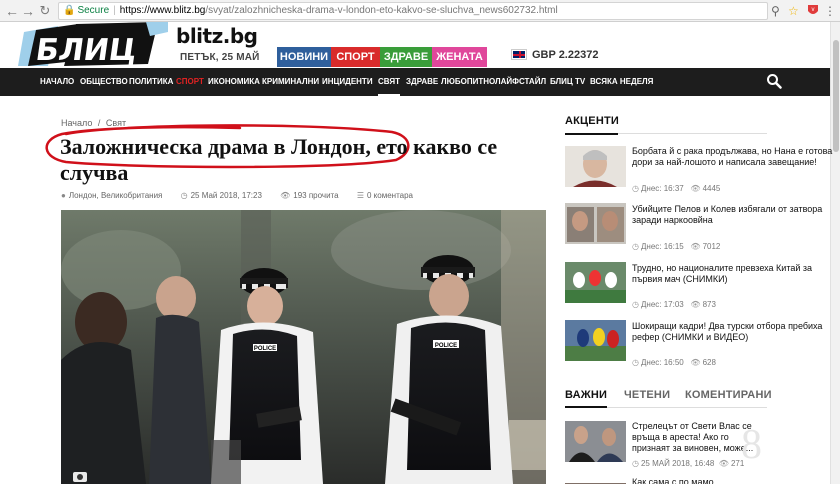 The image size is (840, 484). What do you see at coordinates (674, 362) in the screenshot?
I see `accent-meta-4: ◷ Днес: 16:50 👁 628` at bounding box center [674, 362].